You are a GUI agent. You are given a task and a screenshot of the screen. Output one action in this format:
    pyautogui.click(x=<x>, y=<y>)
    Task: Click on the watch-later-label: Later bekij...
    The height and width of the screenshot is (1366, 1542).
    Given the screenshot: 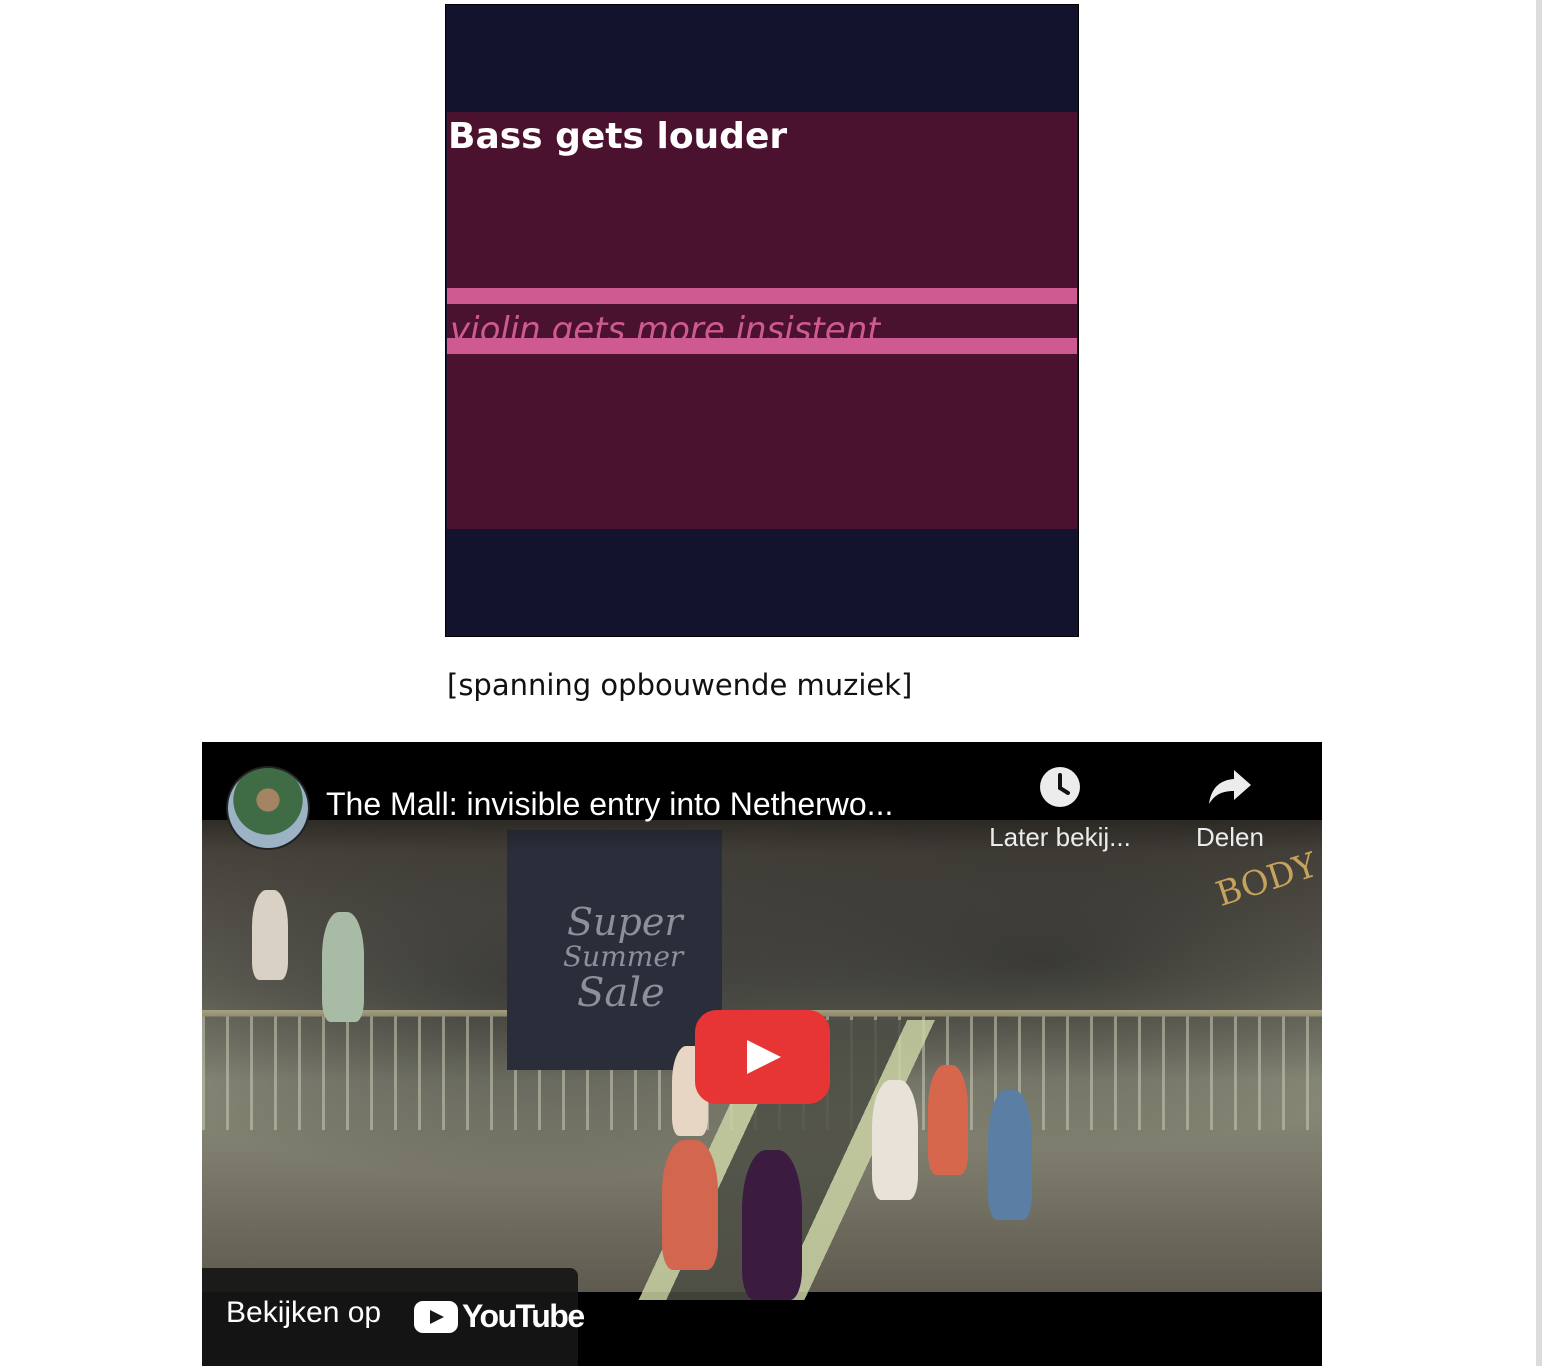 What is the action you would take?
    pyautogui.click(x=1060, y=837)
    